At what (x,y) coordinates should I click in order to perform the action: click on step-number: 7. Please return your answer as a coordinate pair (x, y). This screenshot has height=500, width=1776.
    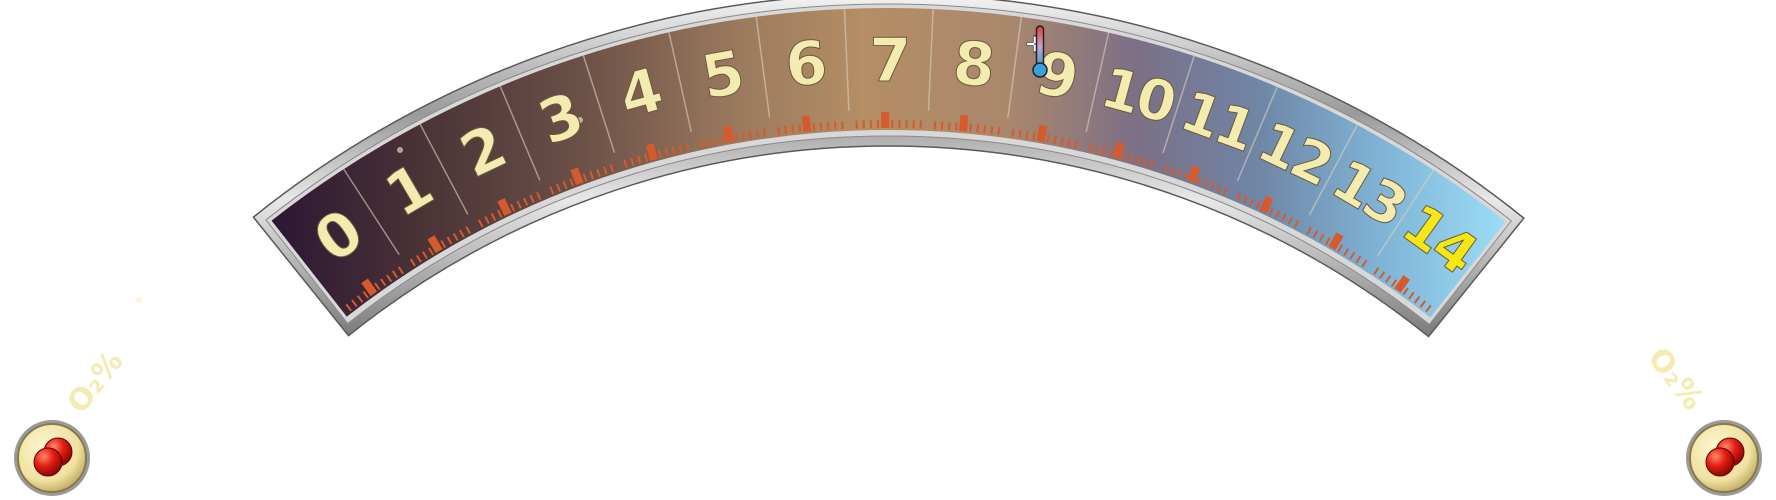
    Looking at the image, I should click on (888, 61).